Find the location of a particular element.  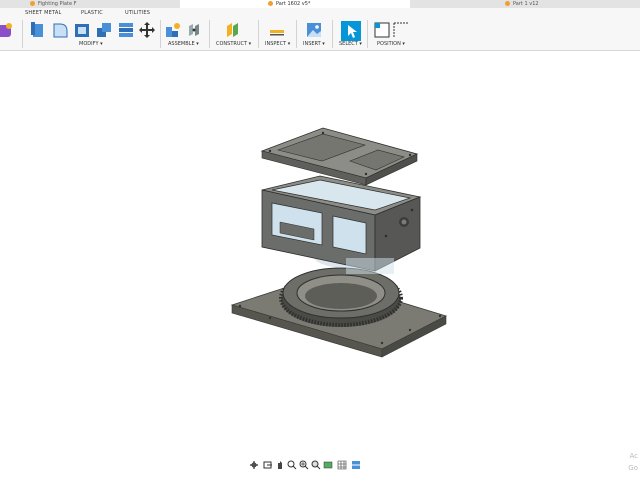

tab-plastic: PLASTIC is located at coordinates (92, 13).